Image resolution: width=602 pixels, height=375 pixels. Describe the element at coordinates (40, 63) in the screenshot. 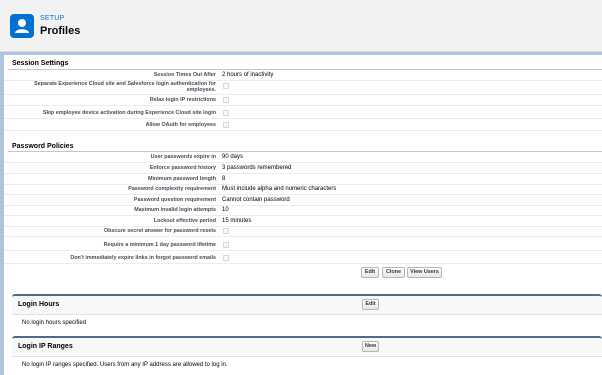

I see `session-settings-title: Session Settings` at that location.